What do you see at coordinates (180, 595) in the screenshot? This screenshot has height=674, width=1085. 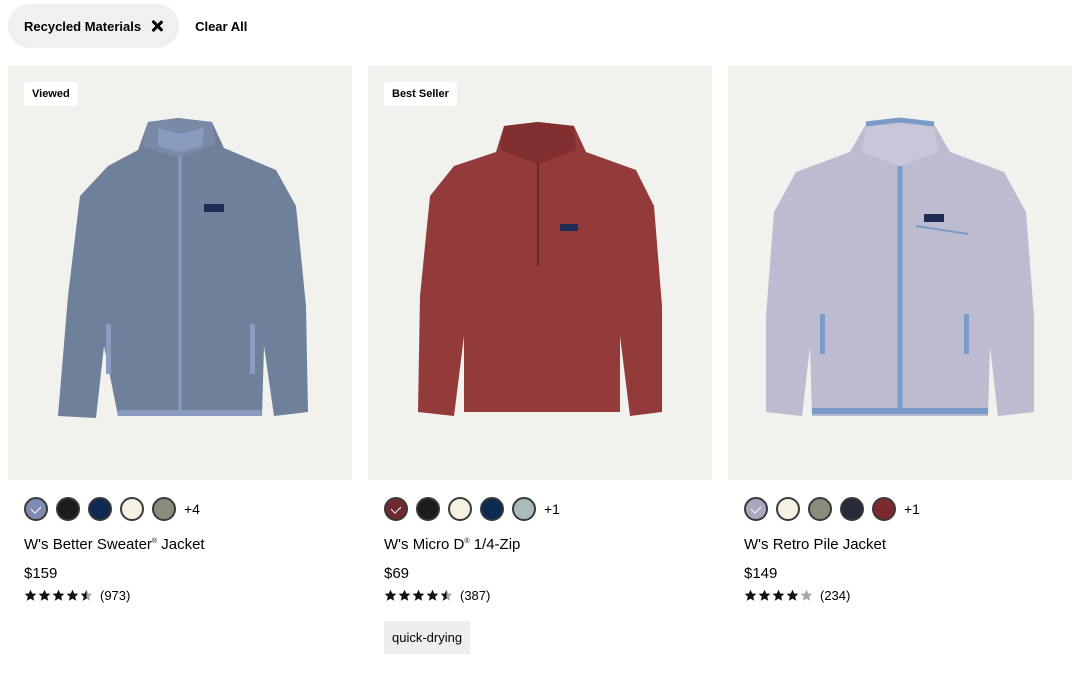 I see `product-rating: (973)` at bounding box center [180, 595].